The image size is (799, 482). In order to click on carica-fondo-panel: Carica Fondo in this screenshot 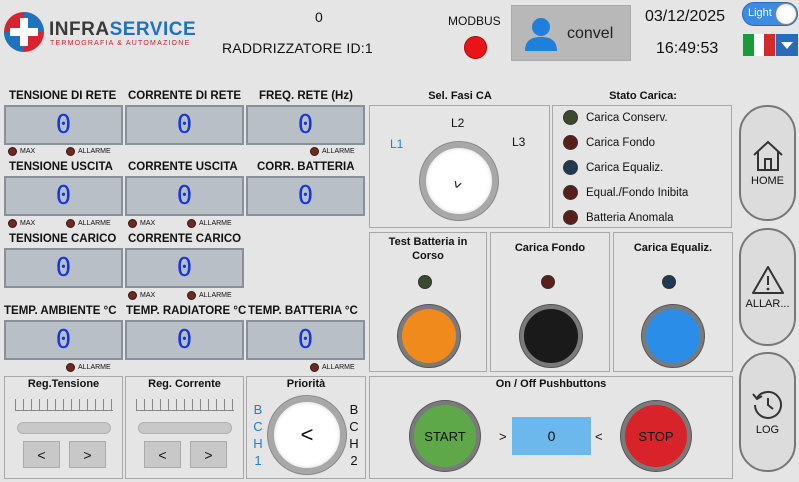, I will do `click(550, 302)`.